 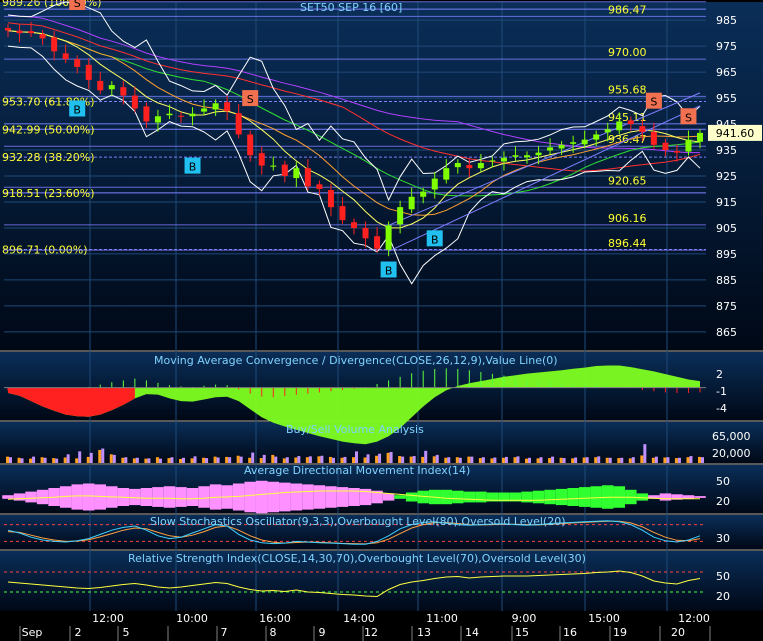 I want to click on last-price-label: 941.60, so click(x=735, y=133).